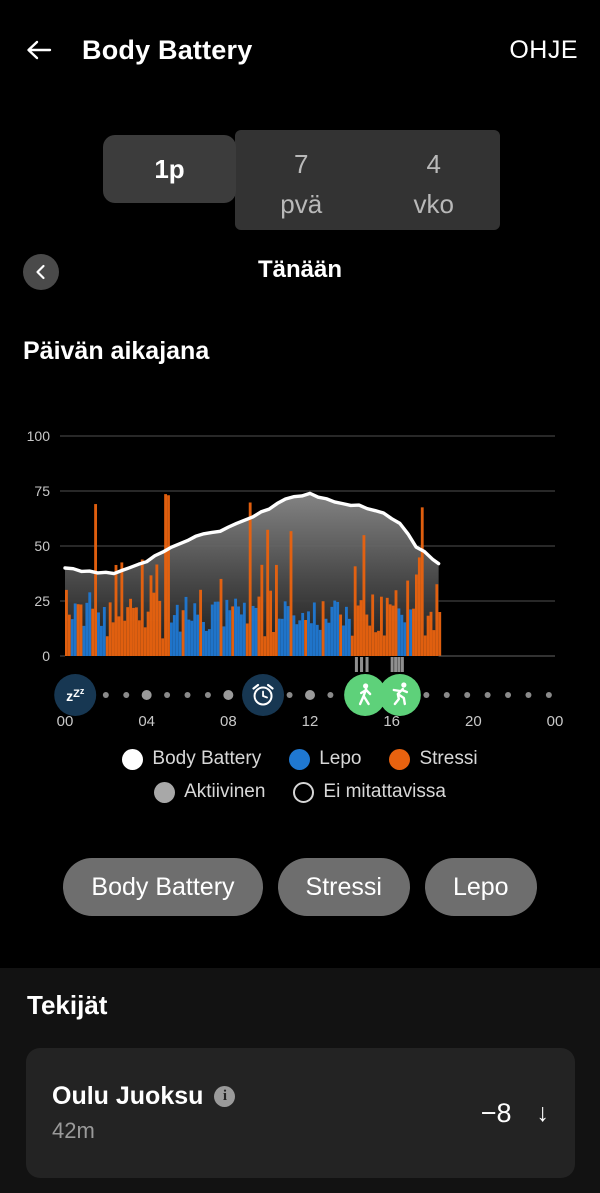  I want to click on legend-item-body-battery: Body Battery, so click(191, 759).